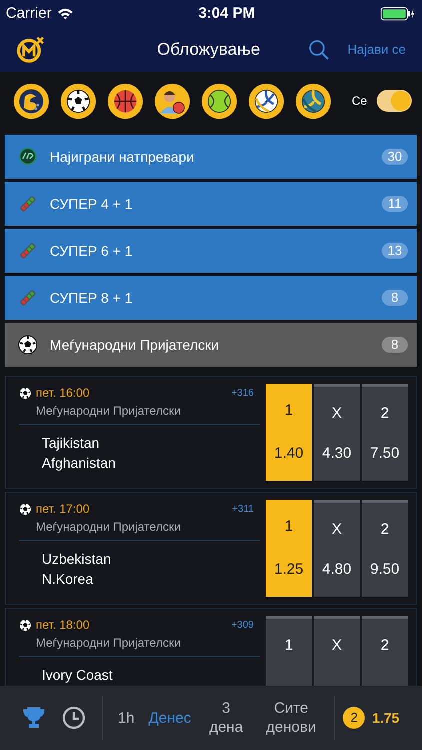 The width and height of the screenshot is (422, 750). Describe the element at coordinates (74, 718) in the screenshot. I see `clock-icon` at that location.